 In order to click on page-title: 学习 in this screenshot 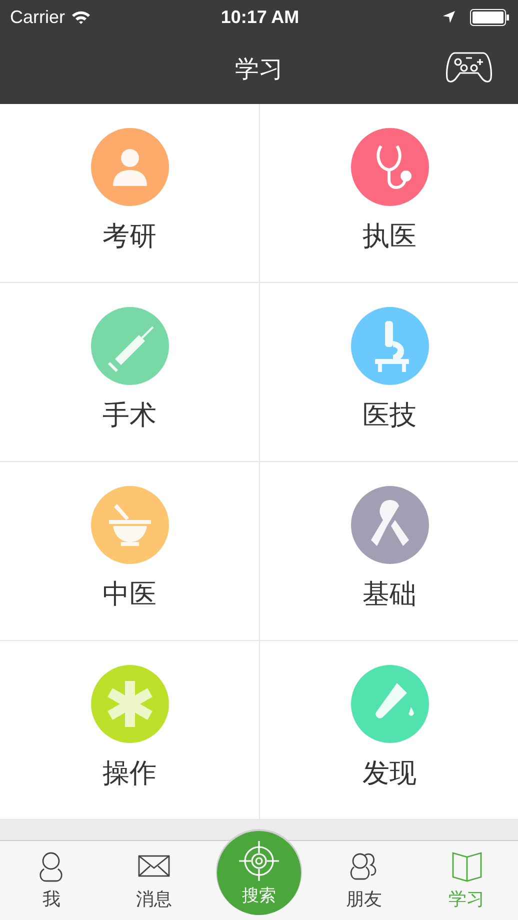, I will do `click(259, 69)`.